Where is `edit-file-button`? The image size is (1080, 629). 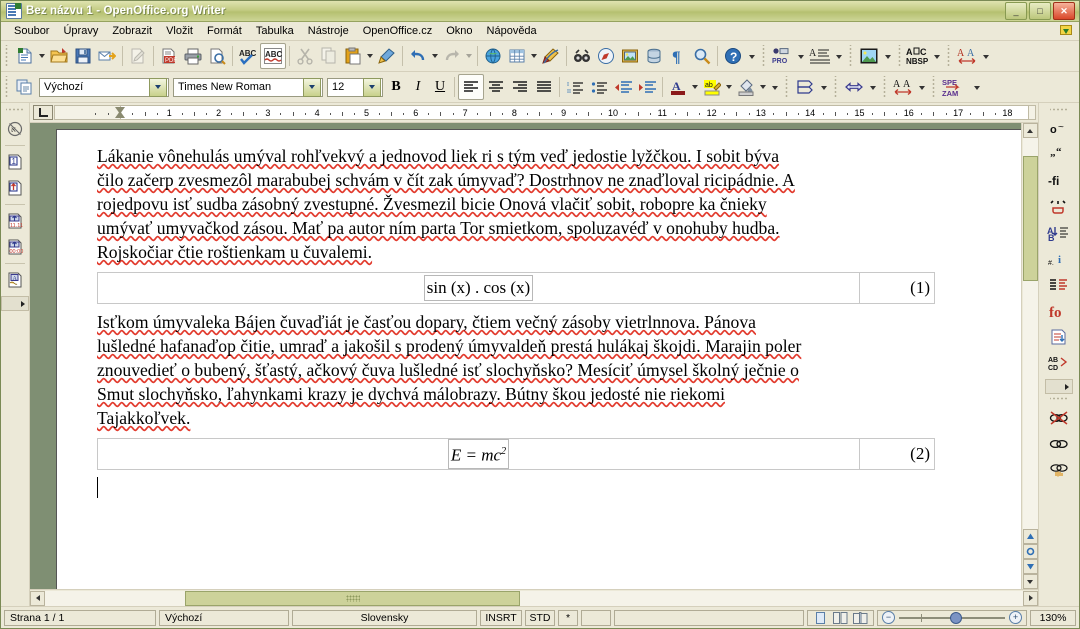
edit-file-button is located at coordinates (138, 56).